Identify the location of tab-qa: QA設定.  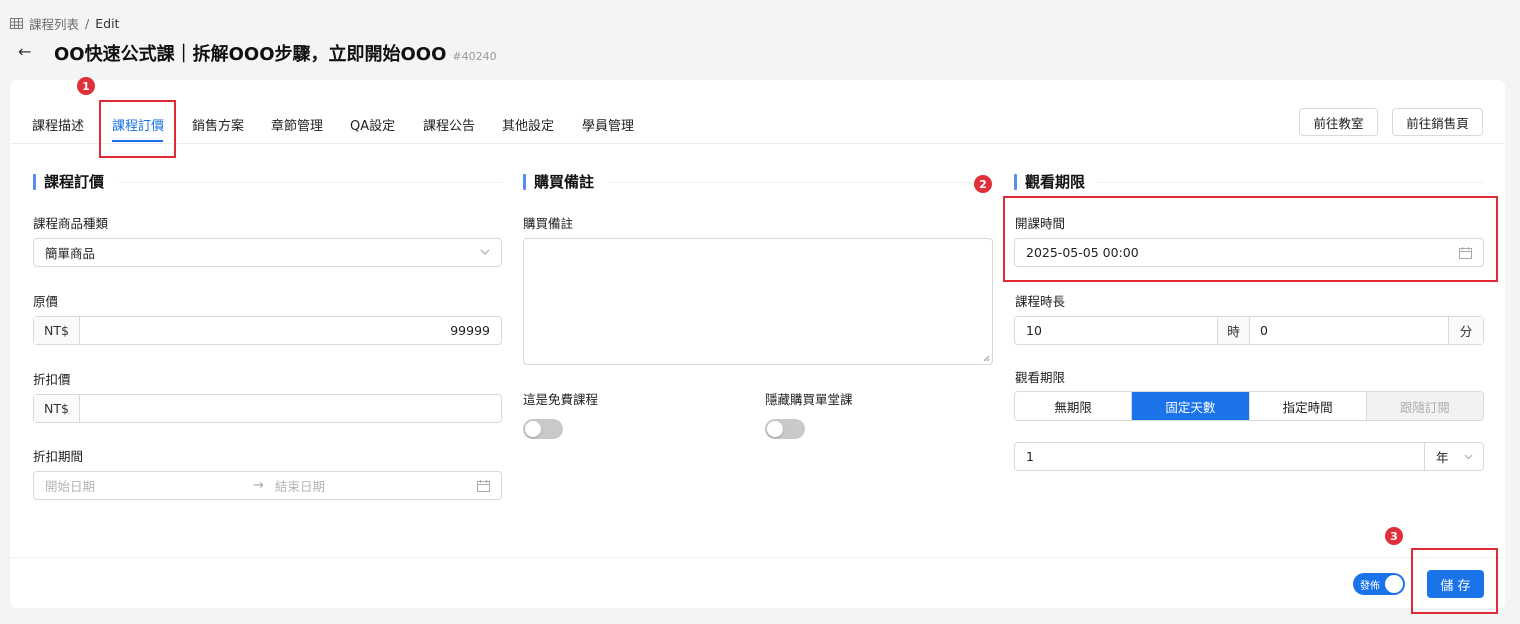
(372, 124).